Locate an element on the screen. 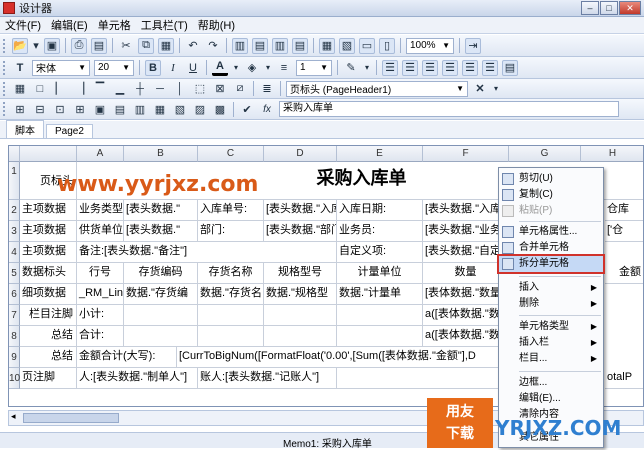 The image size is (644, 450). pen-dropdown-icon: ▾ is located at coordinates (367, 68).